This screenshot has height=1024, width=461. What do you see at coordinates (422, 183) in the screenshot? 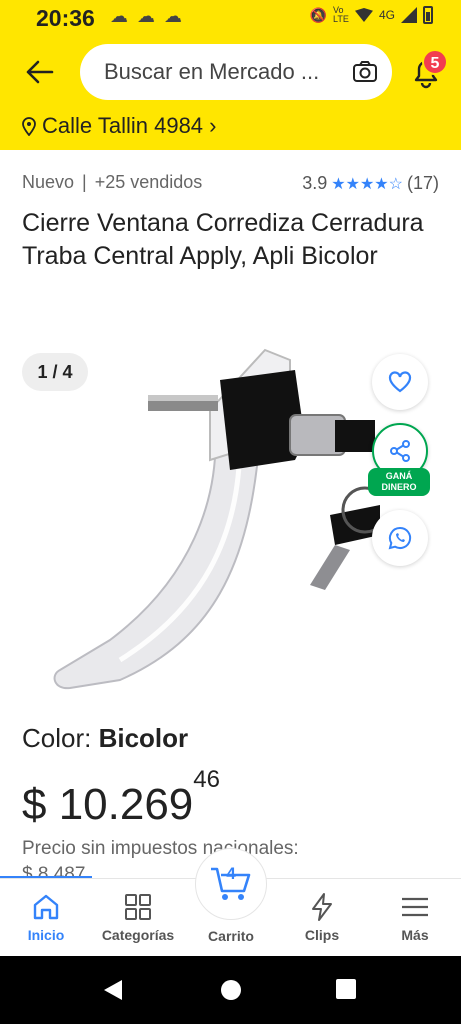
I see `rating-count: (17)` at bounding box center [422, 183].